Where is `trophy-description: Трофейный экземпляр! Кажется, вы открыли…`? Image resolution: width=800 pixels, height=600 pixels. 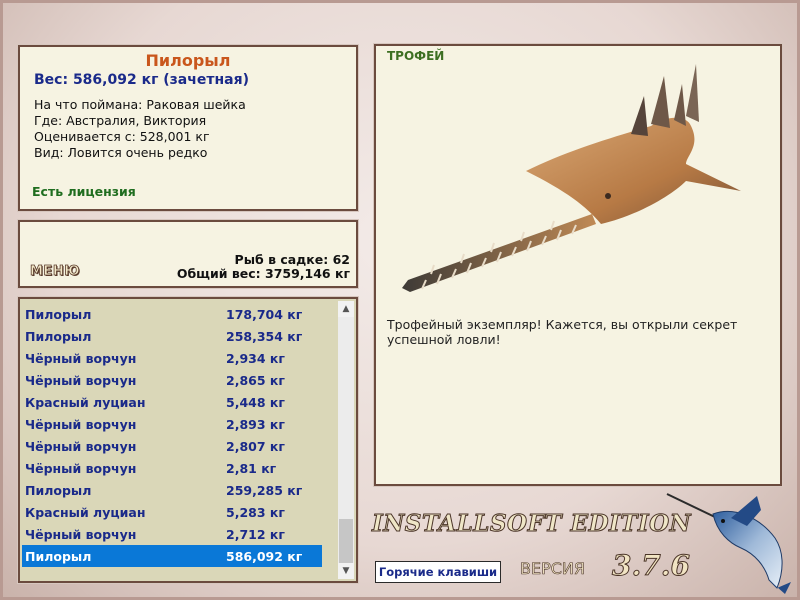 trophy-description: Трофейный экземпляр! Кажется, вы открыли… is located at coordinates (562, 332).